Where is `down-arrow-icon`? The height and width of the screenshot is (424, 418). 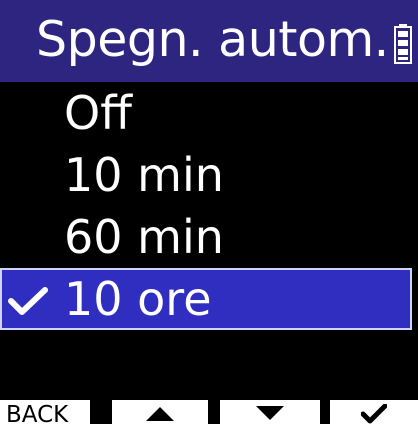
down-arrow-icon is located at coordinates (270, 413).